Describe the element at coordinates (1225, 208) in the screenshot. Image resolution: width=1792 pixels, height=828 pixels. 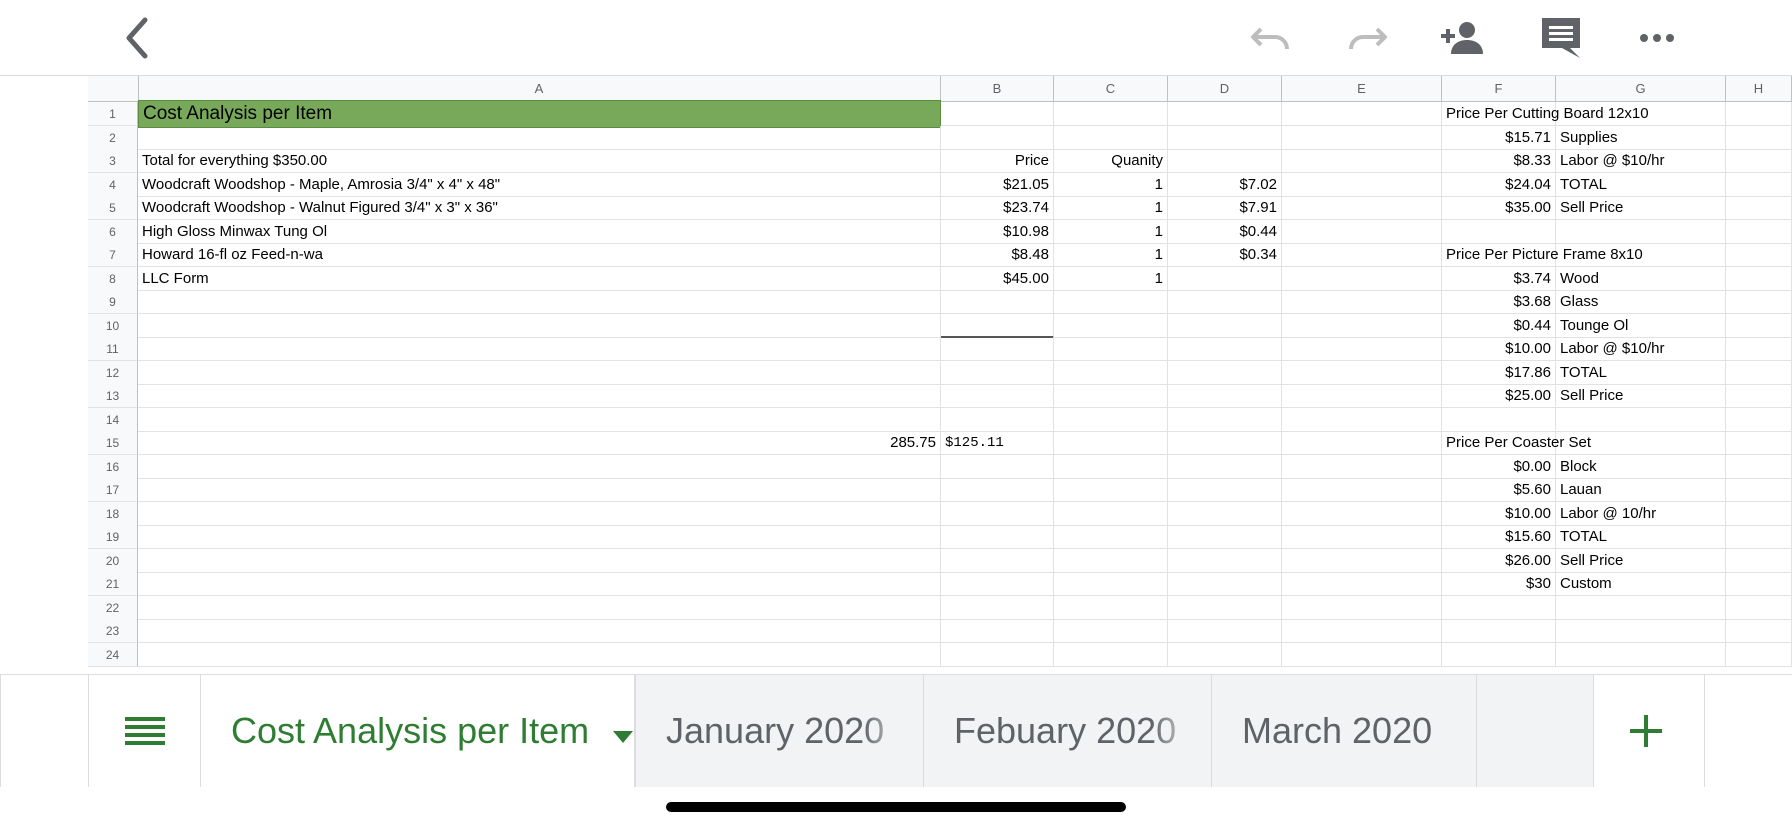
I see `cell-d5: $7.91` at that location.